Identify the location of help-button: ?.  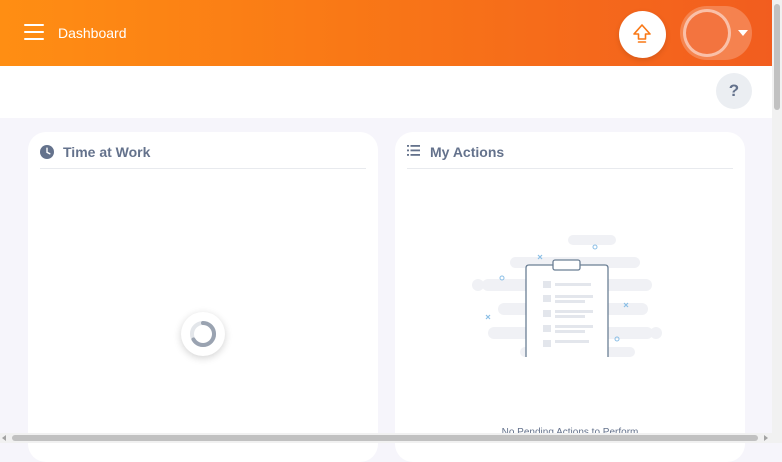
(734, 91).